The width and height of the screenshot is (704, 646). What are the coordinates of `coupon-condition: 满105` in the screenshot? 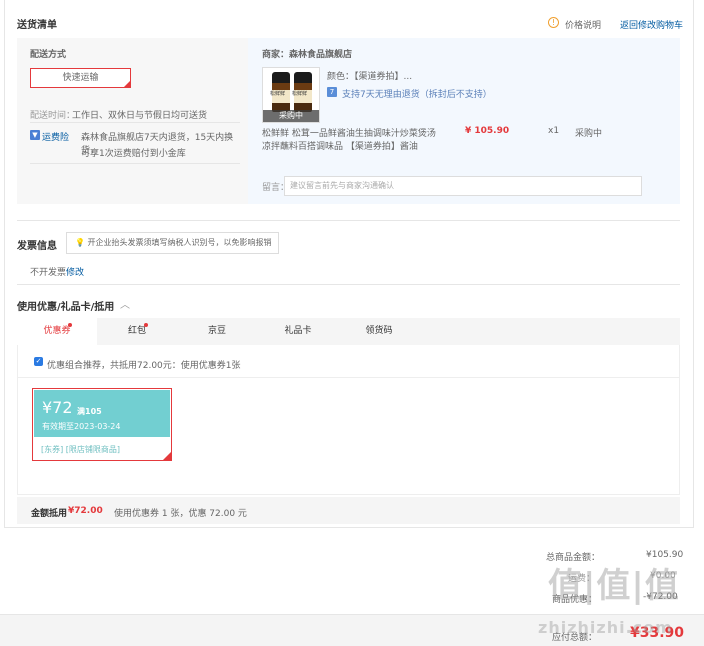 It's located at (89, 411).